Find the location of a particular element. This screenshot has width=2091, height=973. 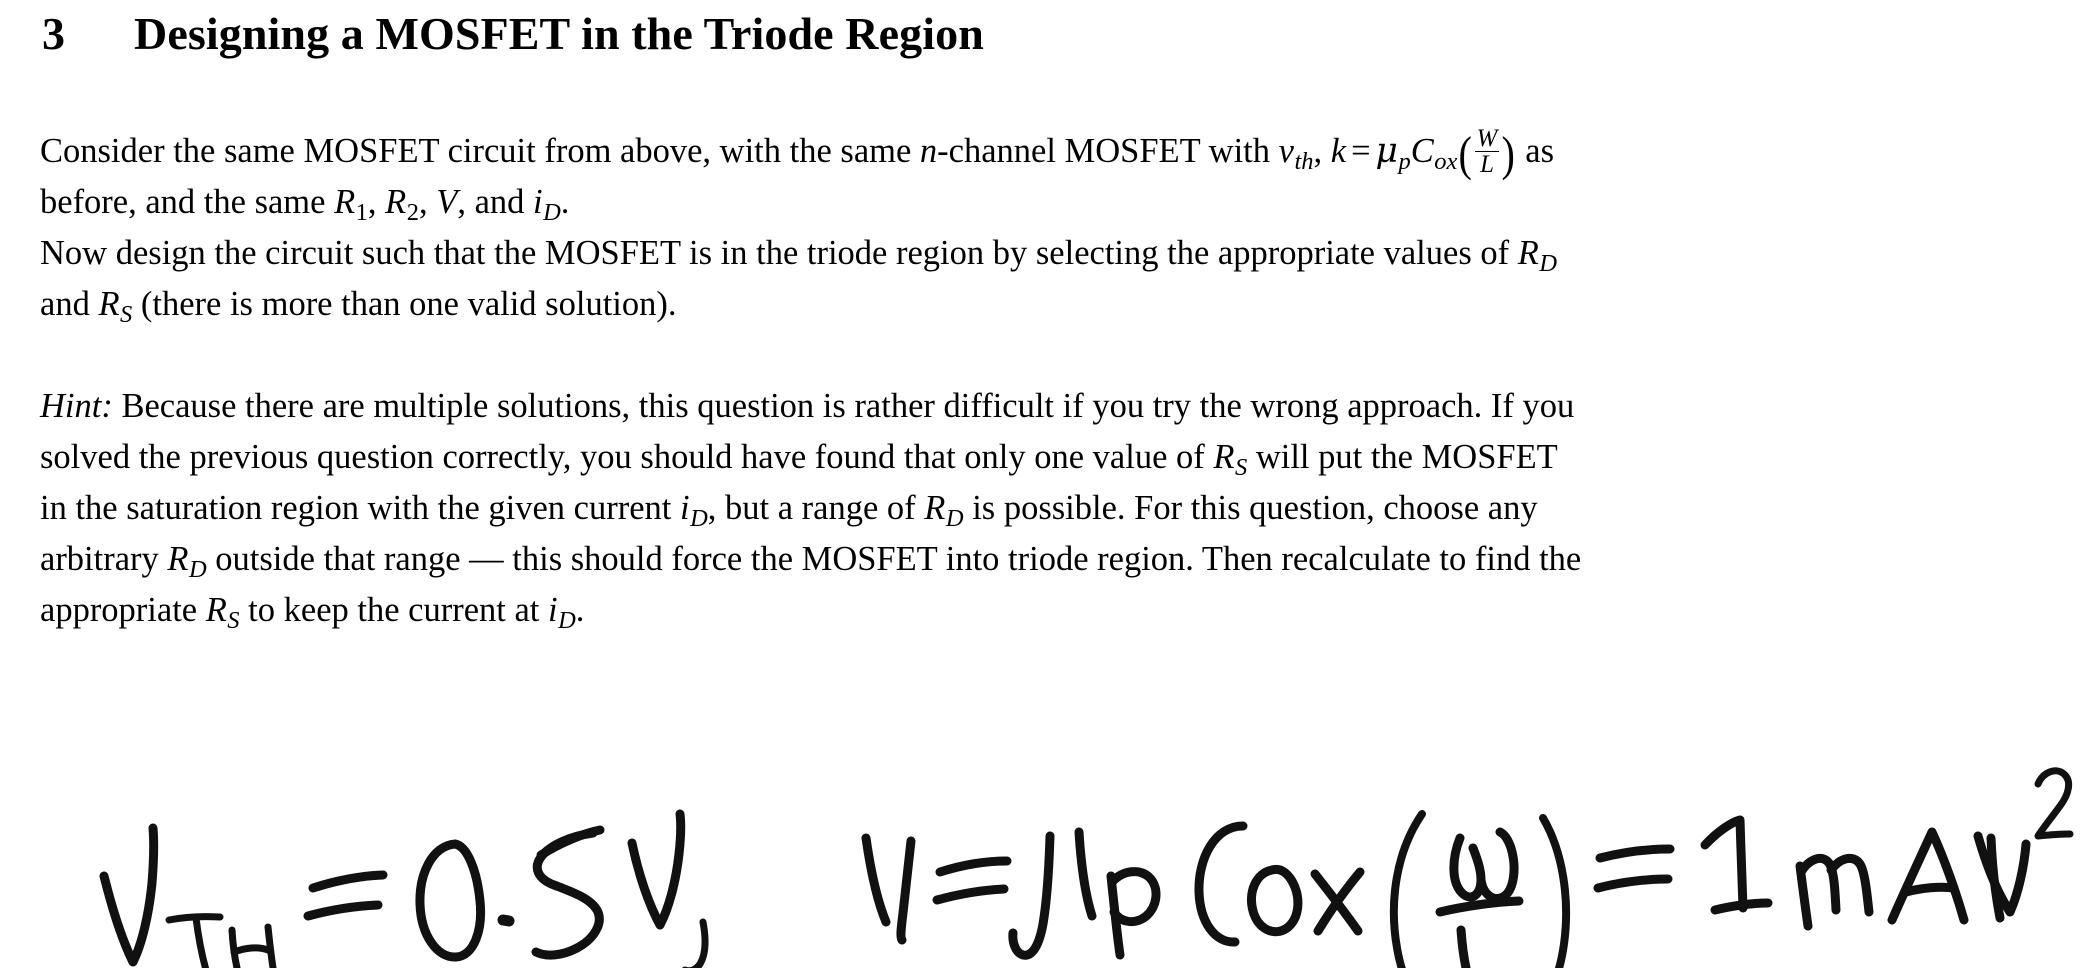

math-rd-2-subscript: D is located at coordinates (954, 518).